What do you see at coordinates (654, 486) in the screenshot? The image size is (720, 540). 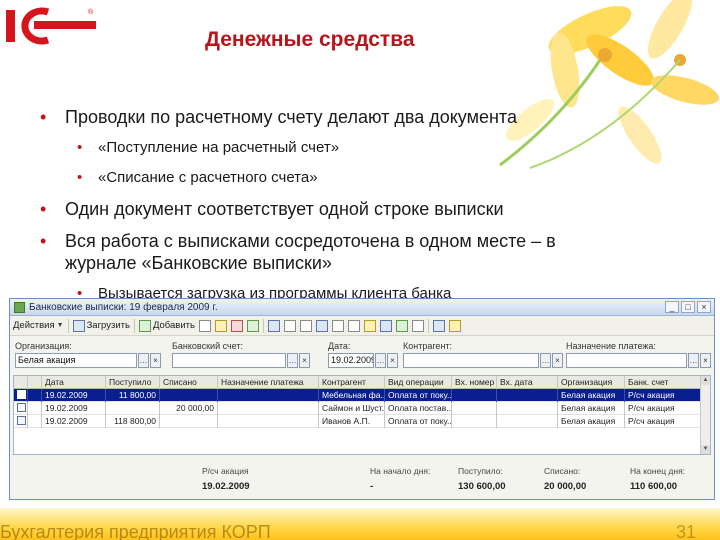 I see `summary-end-value: 110 600,00` at bounding box center [654, 486].